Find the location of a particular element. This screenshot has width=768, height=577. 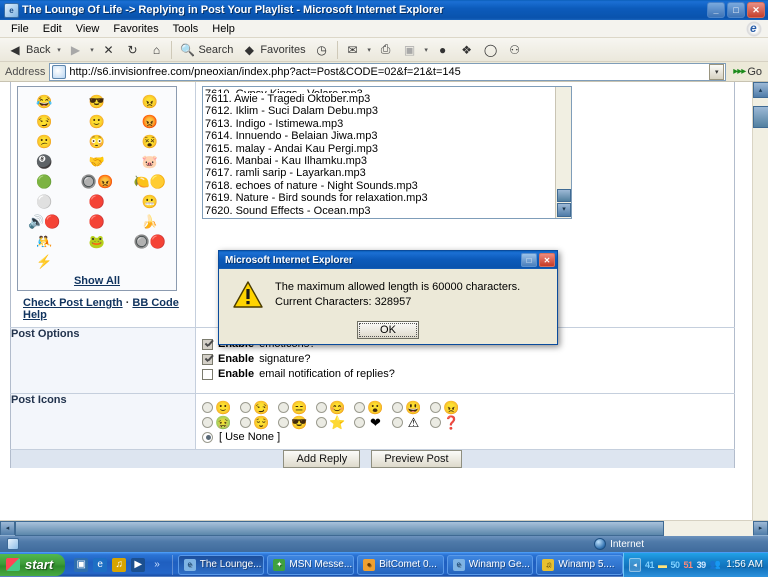

emoticon-item: 😂 is located at coordinates (44, 101).